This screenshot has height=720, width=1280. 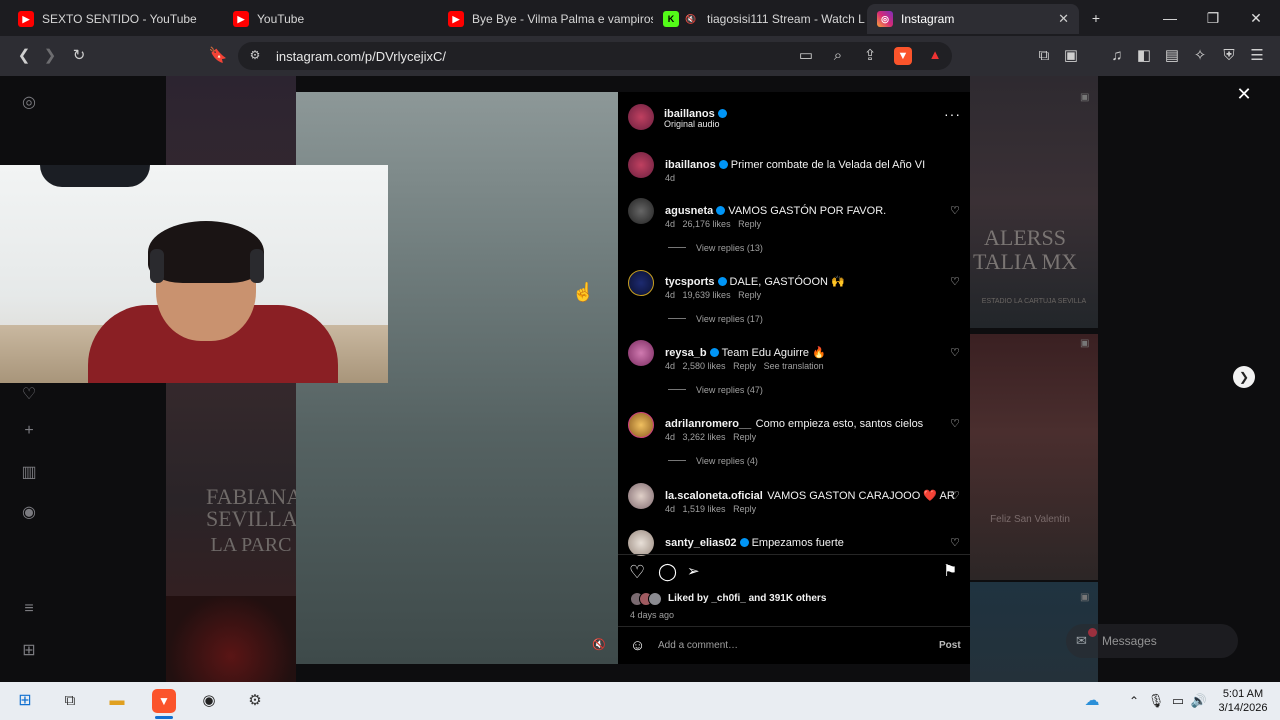 What do you see at coordinates (952, 114) in the screenshot?
I see `more-options-icon: ···` at bounding box center [952, 114].